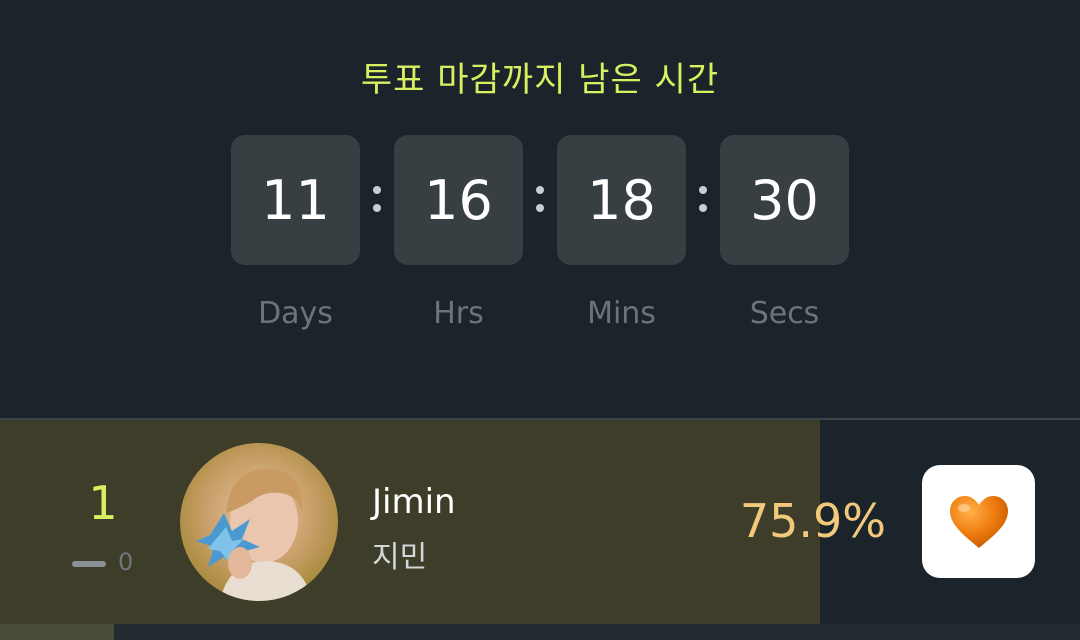  I want to click on minutes-label: Mins, so click(621, 313).